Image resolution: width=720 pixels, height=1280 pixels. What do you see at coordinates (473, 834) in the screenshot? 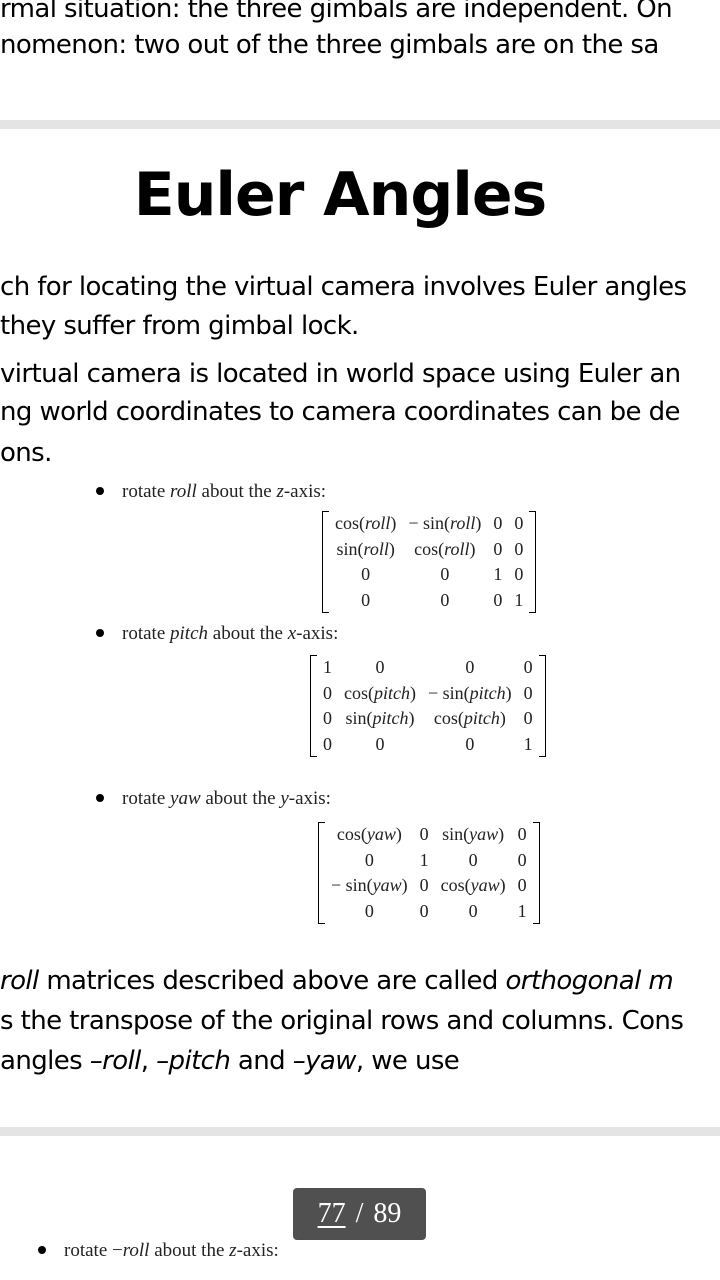
I see `matrix-cell: sin(yaw)` at bounding box center [473, 834].